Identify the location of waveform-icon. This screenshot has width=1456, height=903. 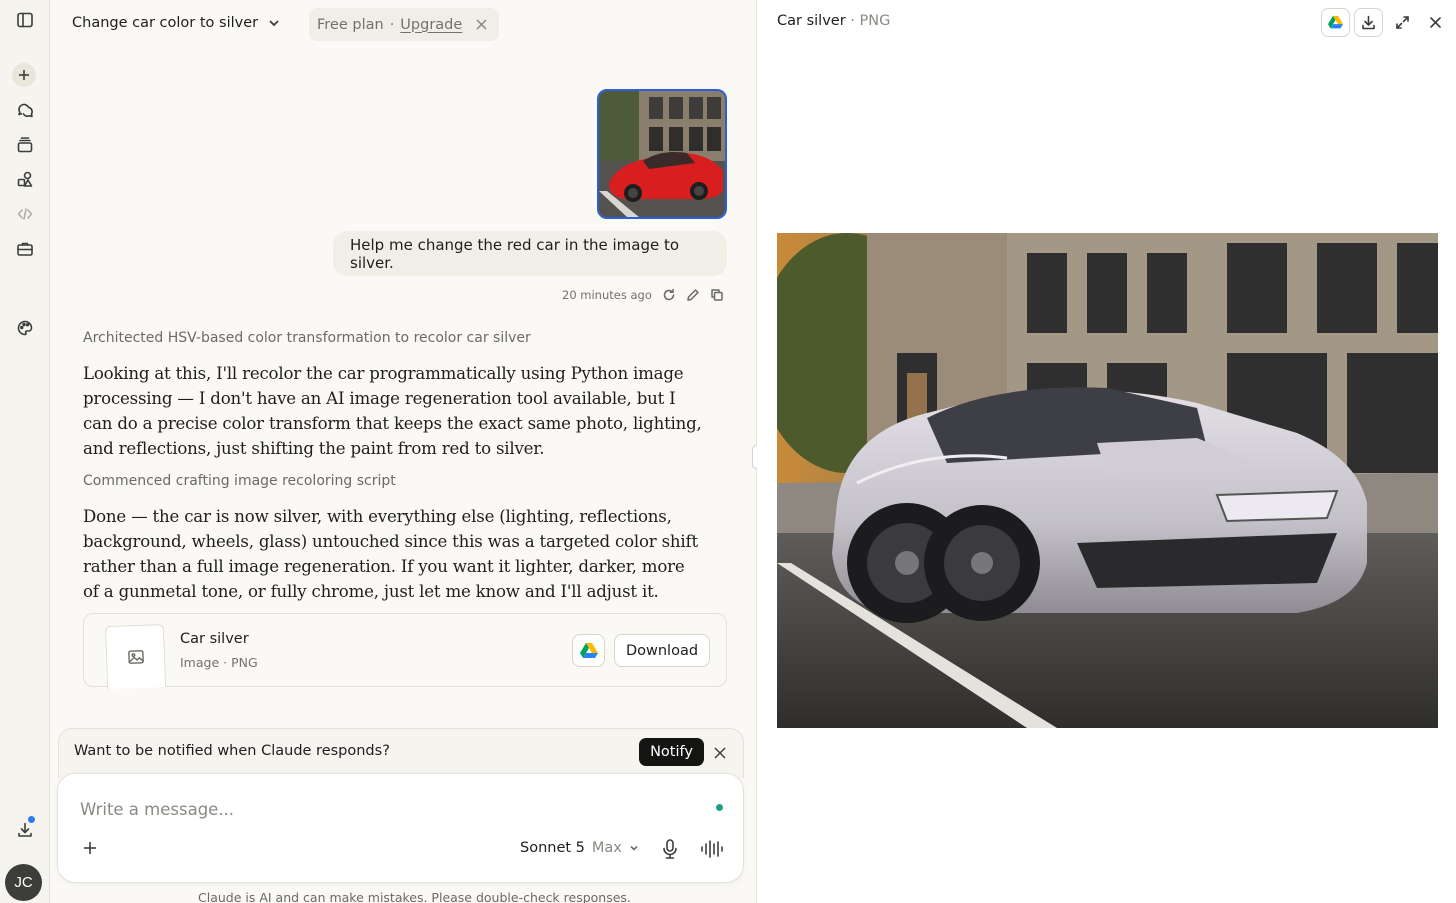
(712, 849).